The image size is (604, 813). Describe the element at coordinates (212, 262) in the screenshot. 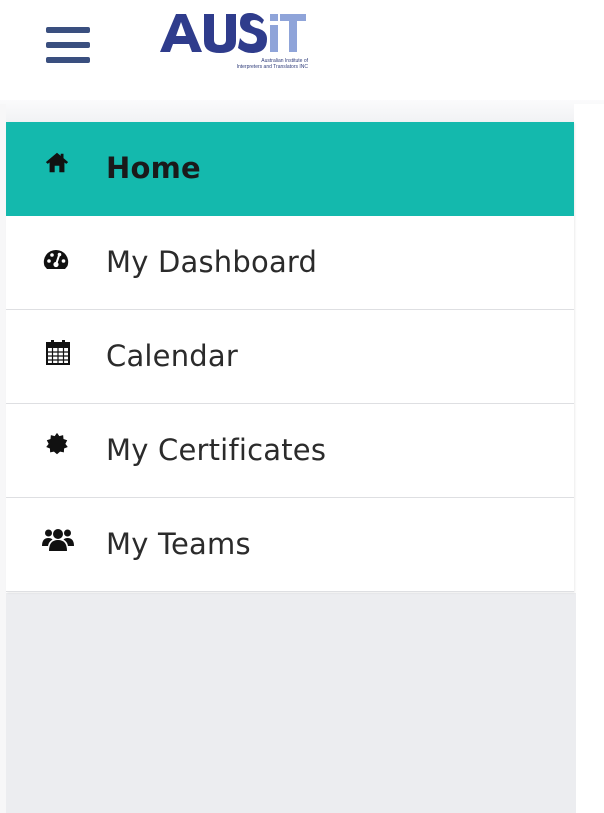

I see `nav-label-my-dashboard: My Dashboard` at that location.